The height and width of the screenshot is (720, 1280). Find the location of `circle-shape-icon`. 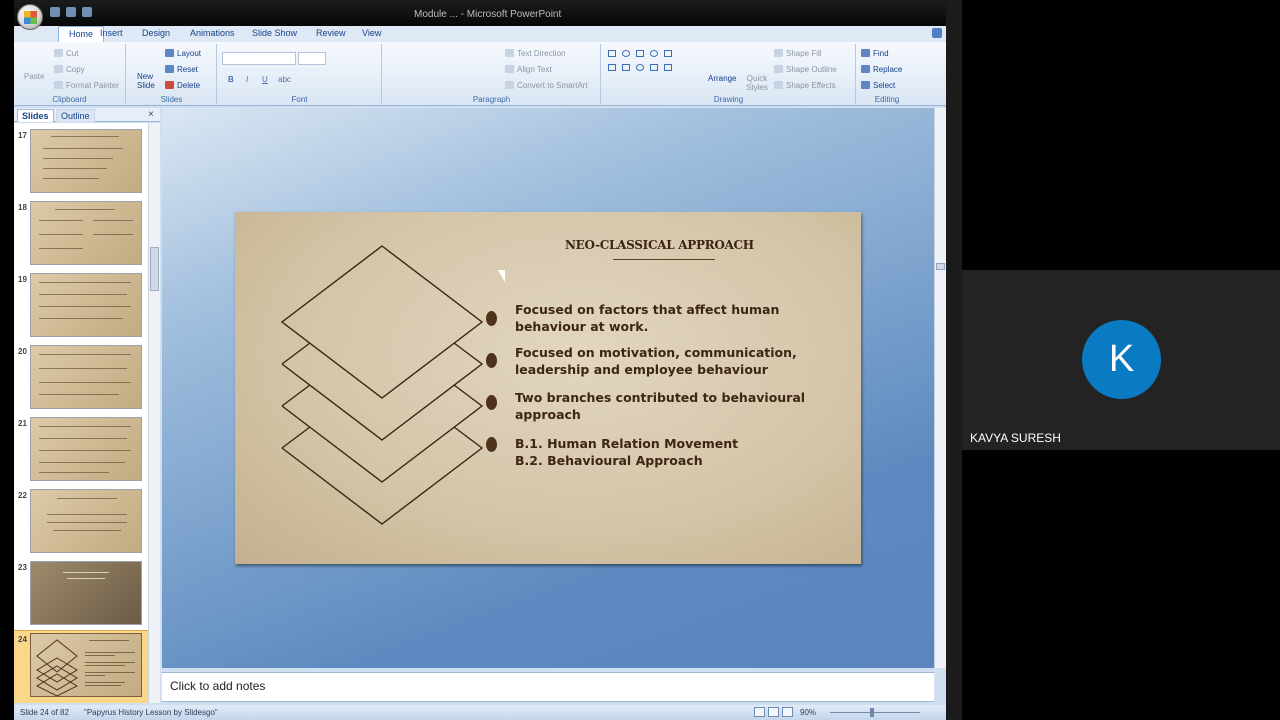

circle-shape-icon is located at coordinates (654, 53).